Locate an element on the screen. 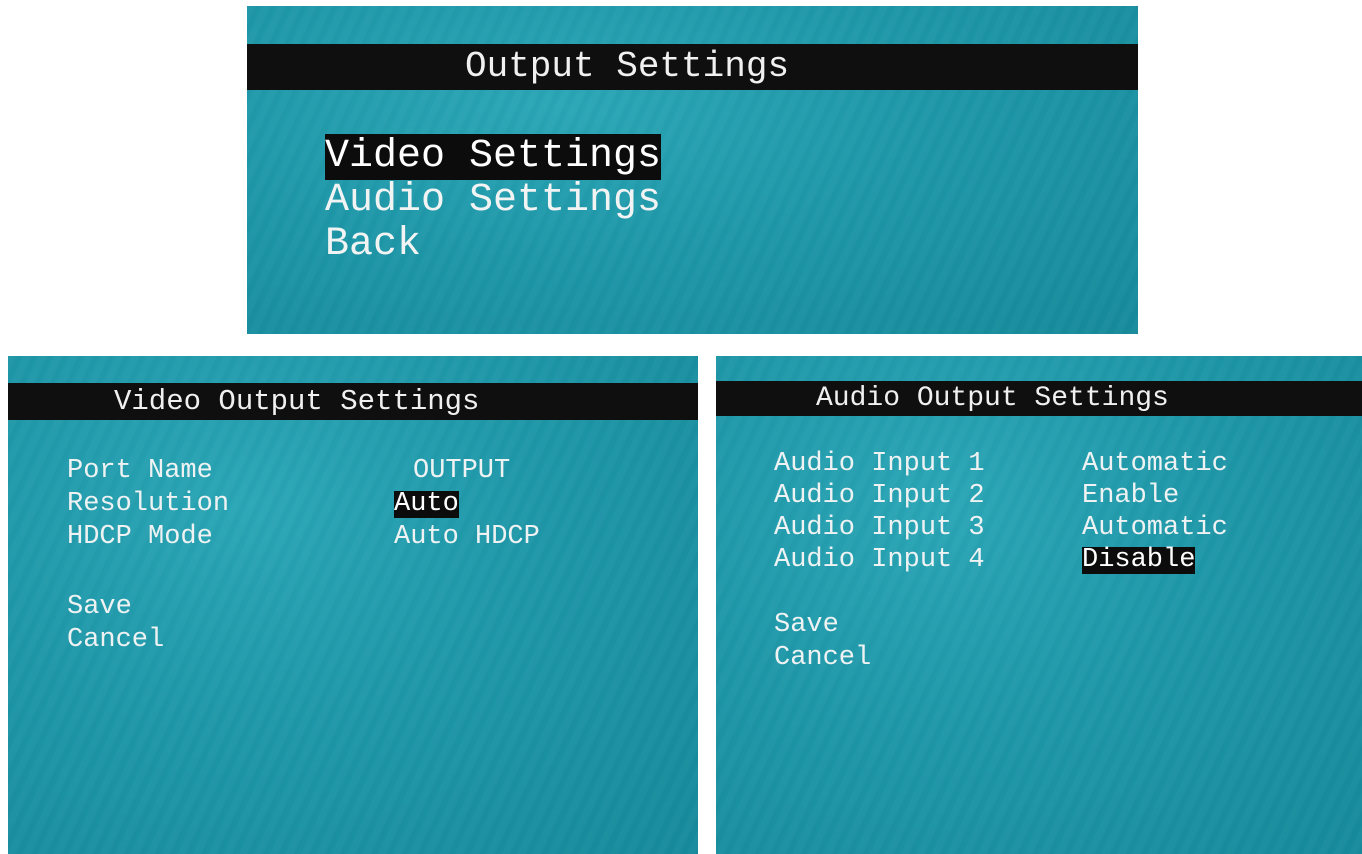 Image resolution: width=1362 pixels, height=854 pixels. menu-item-label: Video Settings is located at coordinates (493, 157).